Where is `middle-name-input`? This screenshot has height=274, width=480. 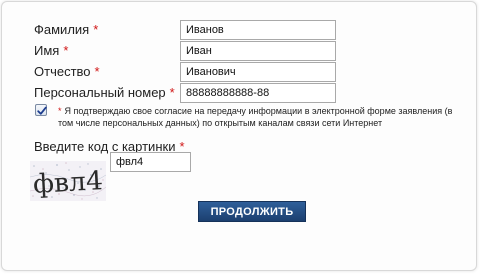
middle-name-input is located at coordinates (258, 72).